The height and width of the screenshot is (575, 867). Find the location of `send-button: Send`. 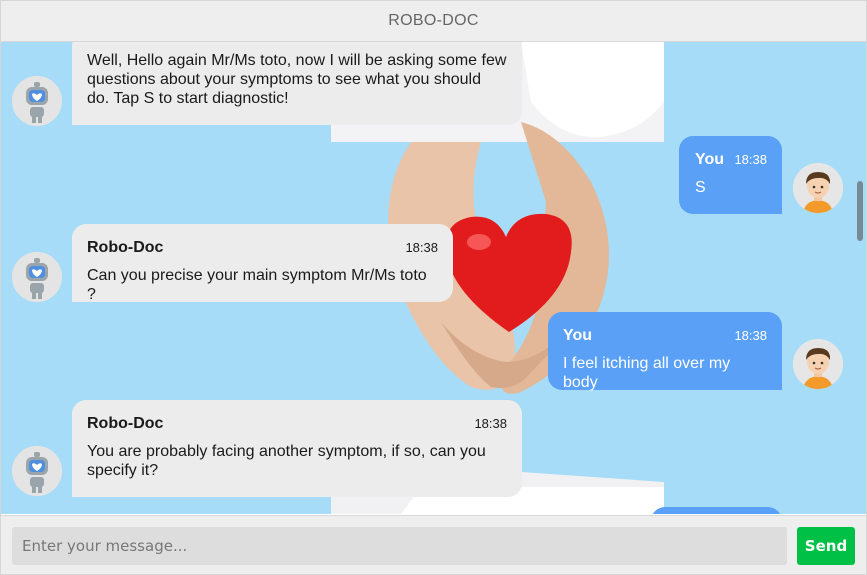

send-button: Send is located at coordinates (826, 546).